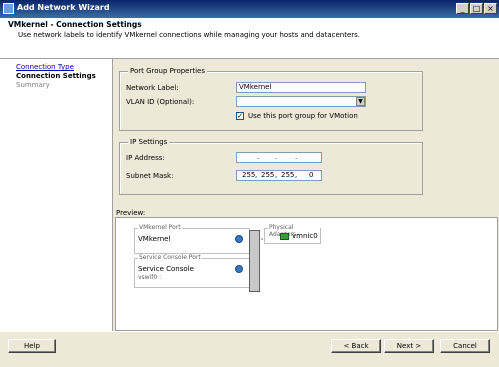 This screenshot has height=367, width=499. Describe the element at coordinates (160, 227) in the screenshot. I see `vmkernel-port-tag: VMkernel Port` at that location.